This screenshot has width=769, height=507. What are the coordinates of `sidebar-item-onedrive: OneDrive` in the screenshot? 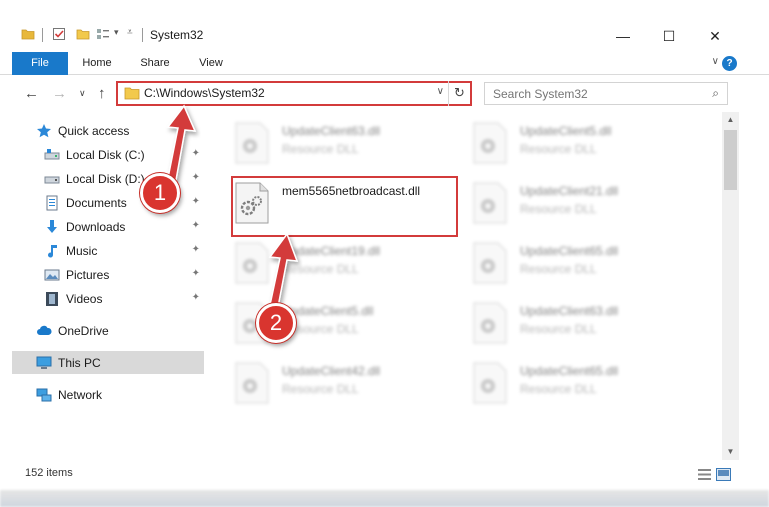 It's located at (108, 330).